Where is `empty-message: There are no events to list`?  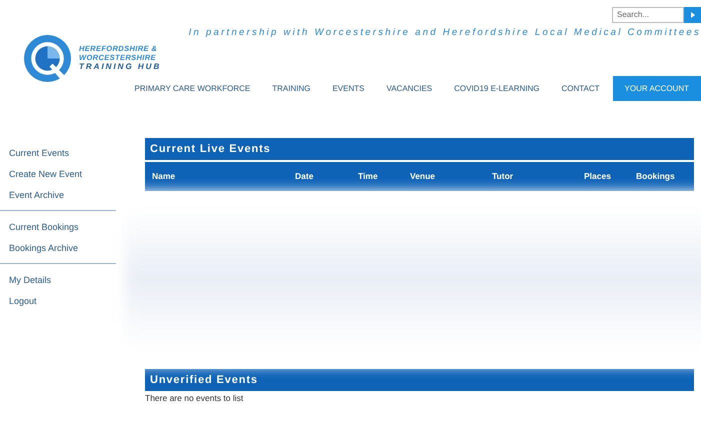
empty-message: There are no events to list is located at coordinates (194, 398).